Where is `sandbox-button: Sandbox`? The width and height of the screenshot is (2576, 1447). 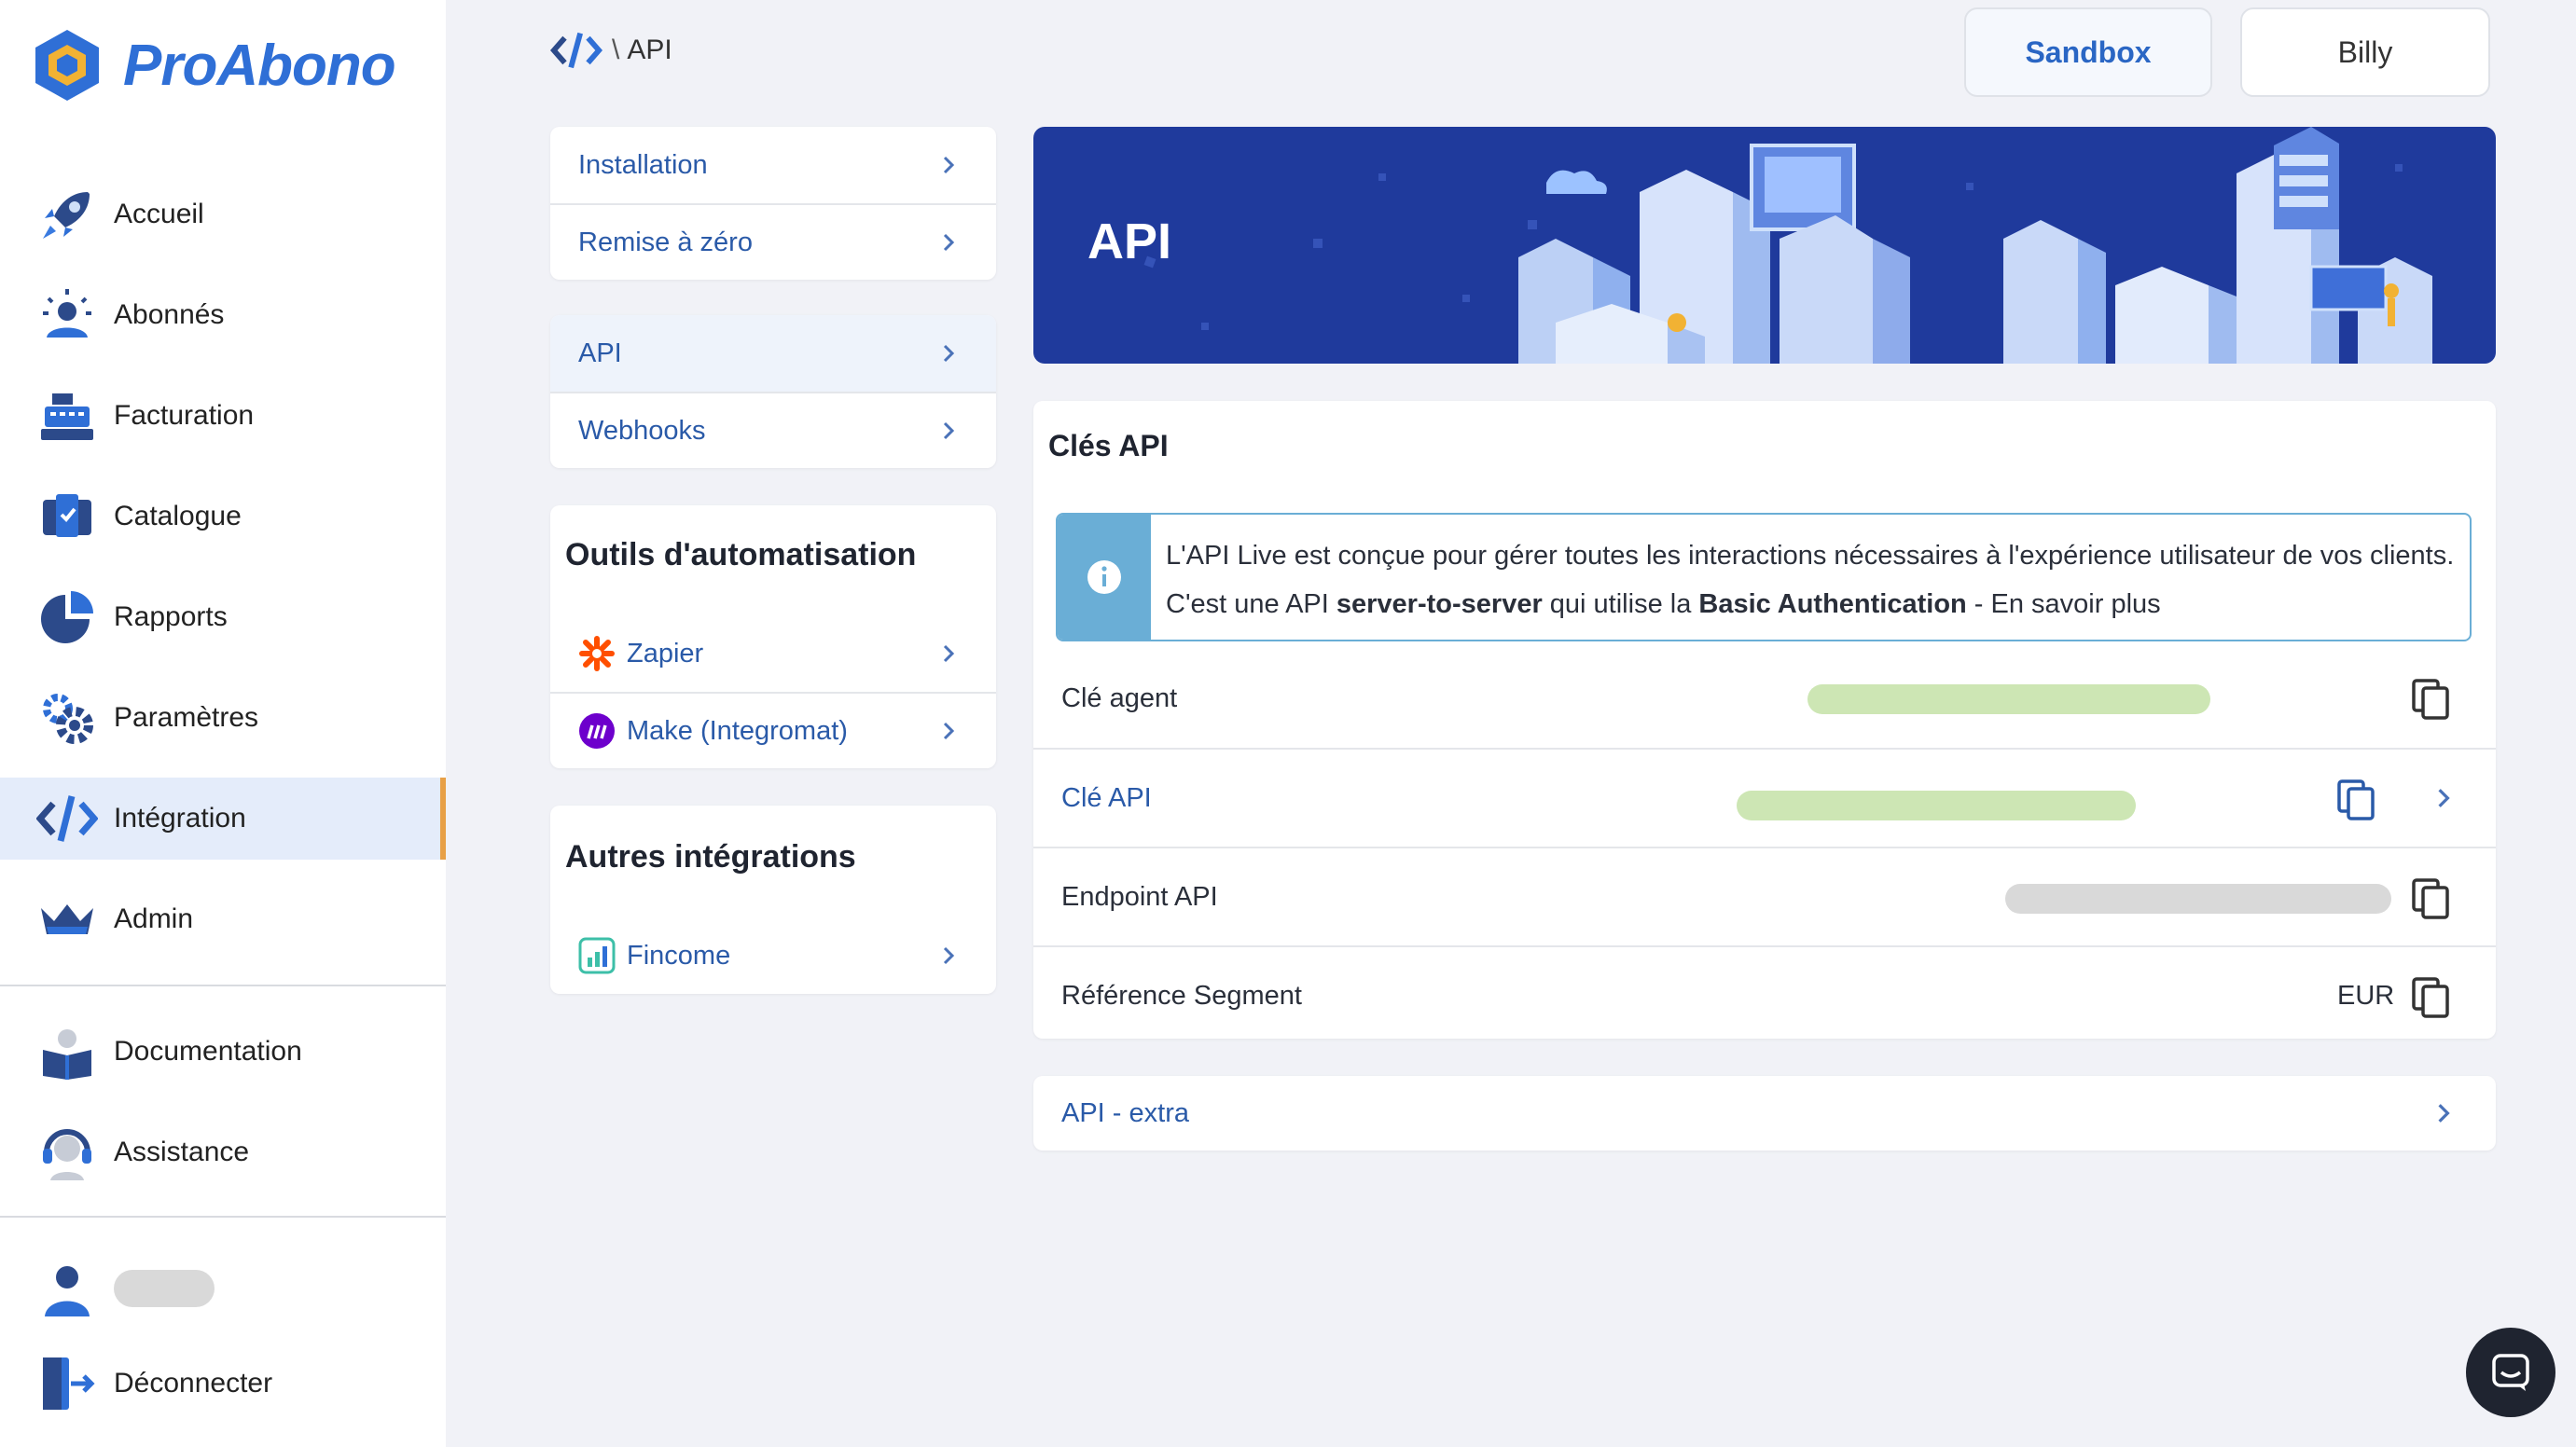 sandbox-button: Sandbox is located at coordinates (2088, 52).